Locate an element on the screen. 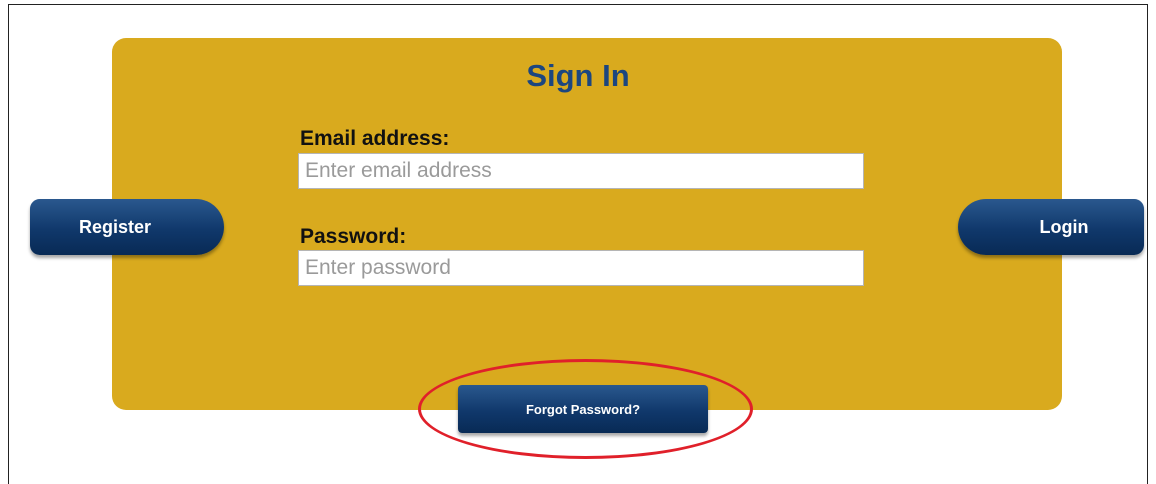 The height and width of the screenshot is (484, 1156). forgot-password-button: Forgot Password? is located at coordinates (583, 409).